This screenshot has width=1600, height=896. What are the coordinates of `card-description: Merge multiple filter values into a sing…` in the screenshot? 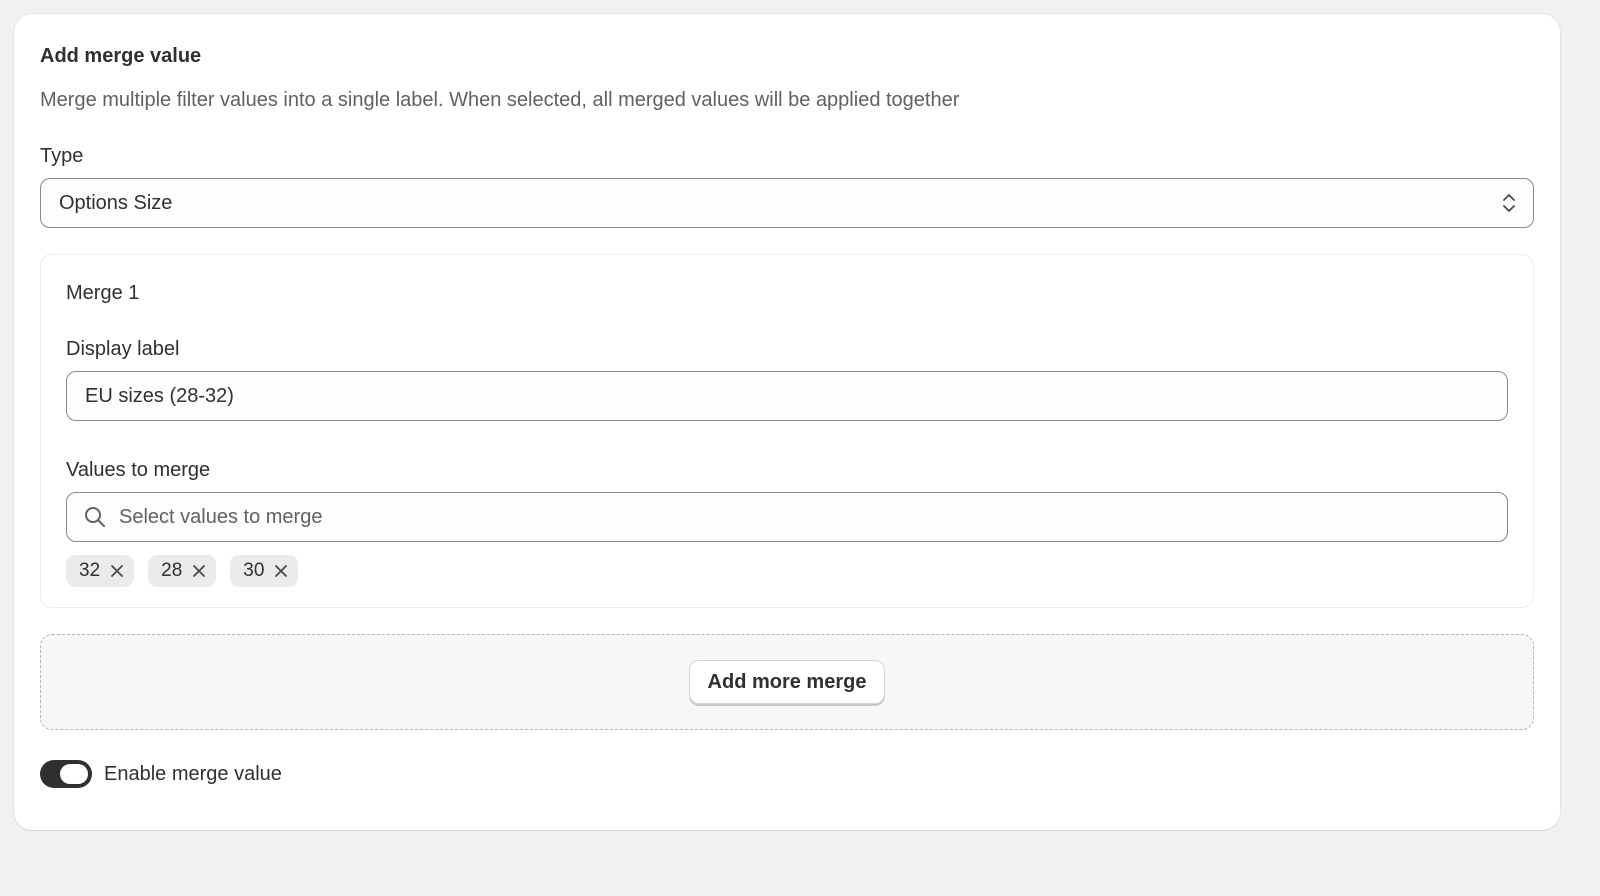 It's located at (500, 100).